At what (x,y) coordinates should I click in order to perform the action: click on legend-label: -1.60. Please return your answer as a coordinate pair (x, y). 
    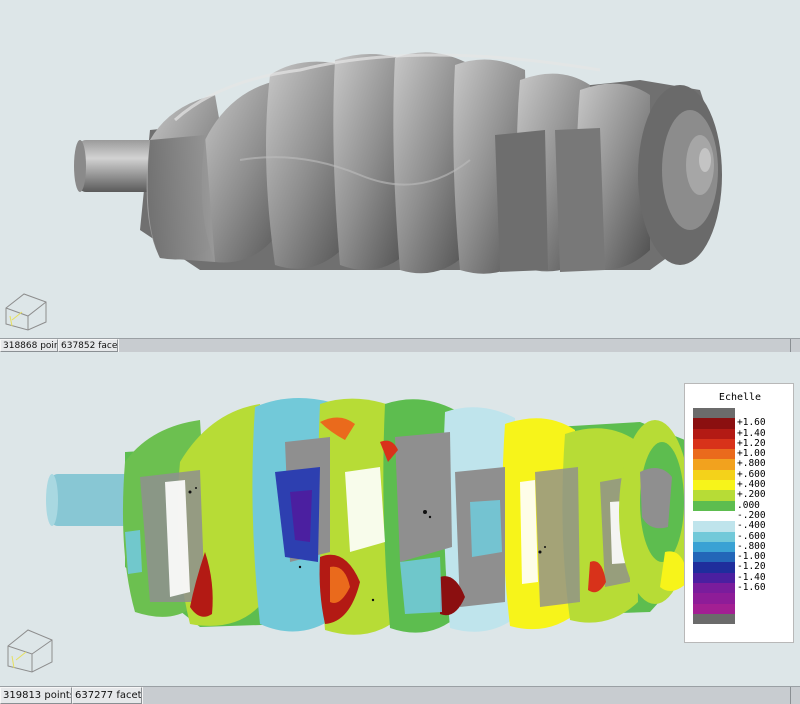
    Looking at the image, I should click on (751, 588).